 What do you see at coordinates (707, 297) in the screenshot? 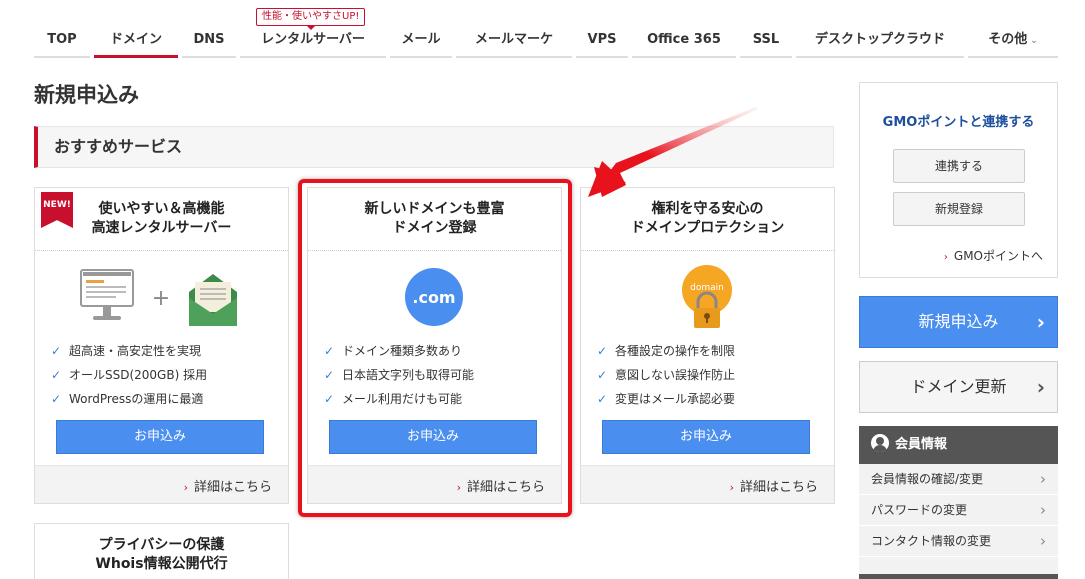
I see `domain-lock-icon: domain` at bounding box center [707, 297].